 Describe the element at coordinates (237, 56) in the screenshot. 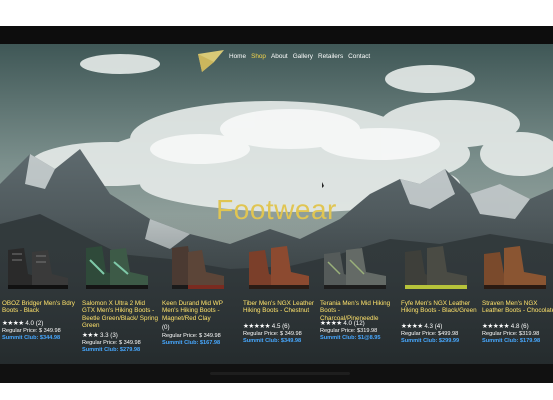

I see `nav-home: Home` at that location.